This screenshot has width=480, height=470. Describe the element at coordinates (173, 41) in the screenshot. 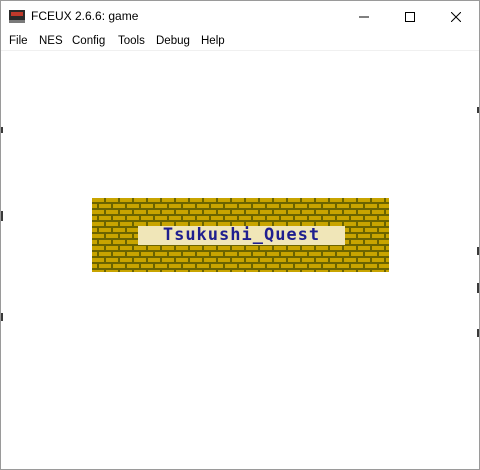

I see `menu-debug: Debug` at that location.